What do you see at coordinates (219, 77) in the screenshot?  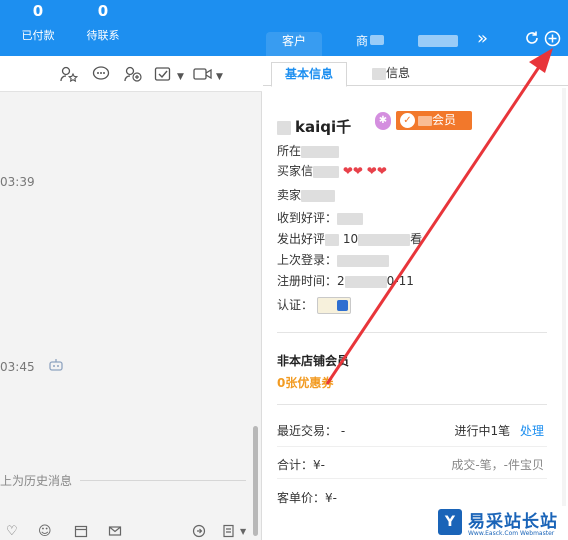 I see `video-dropdown-icon: ▼` at bounding box center [219, 77].